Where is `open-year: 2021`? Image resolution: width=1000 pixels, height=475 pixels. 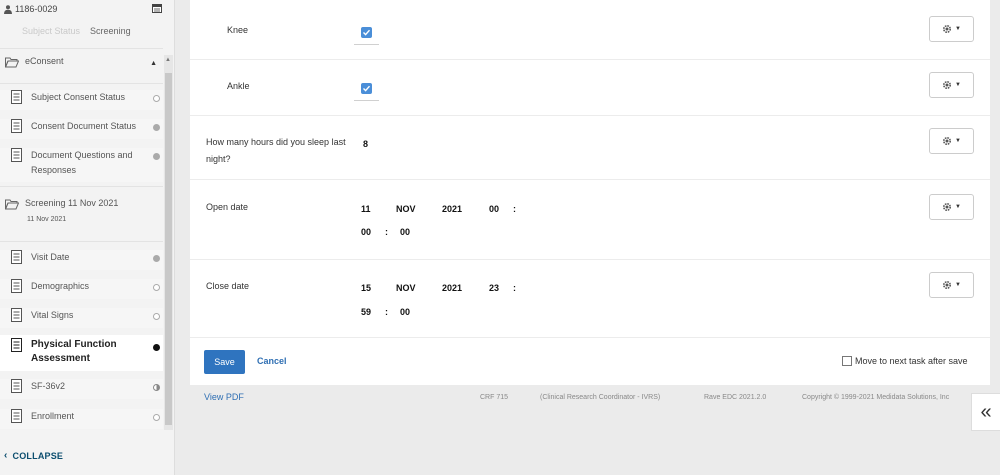 open-year: 2021 is located at coordinates (452, 209).